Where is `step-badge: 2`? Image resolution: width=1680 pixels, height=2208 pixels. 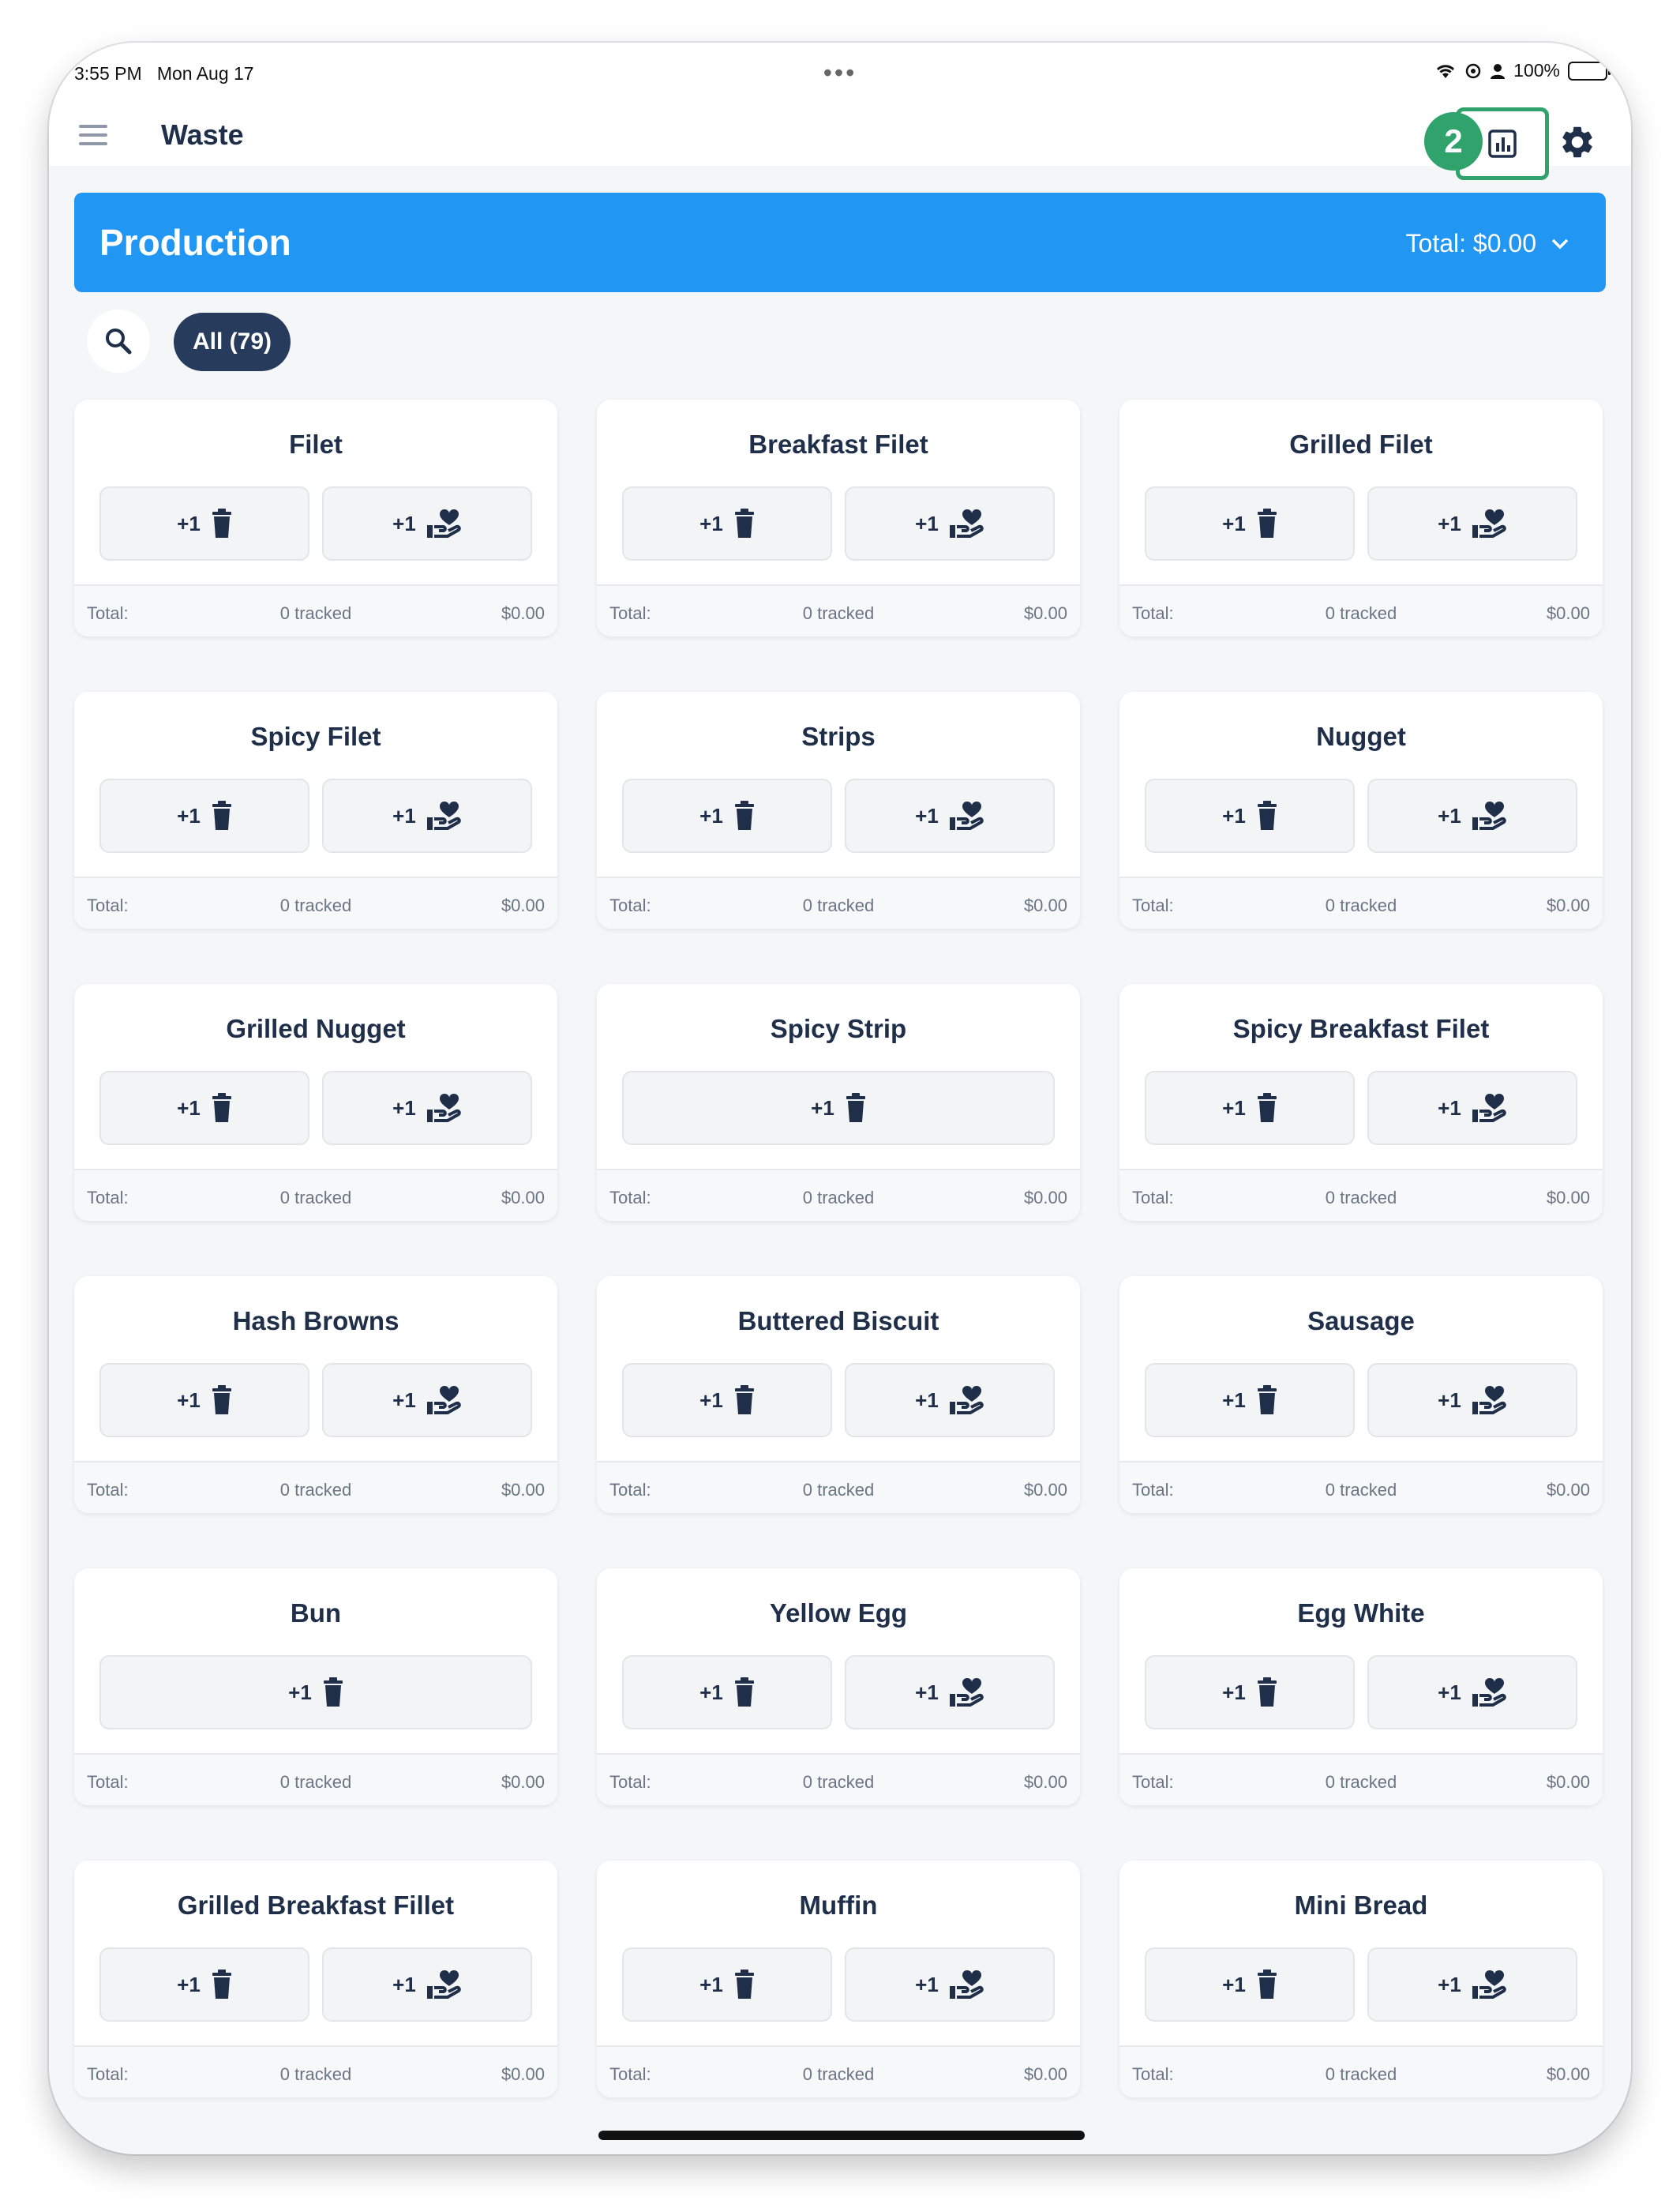
step-badge: 2 is located at coordinates (1453, 141).